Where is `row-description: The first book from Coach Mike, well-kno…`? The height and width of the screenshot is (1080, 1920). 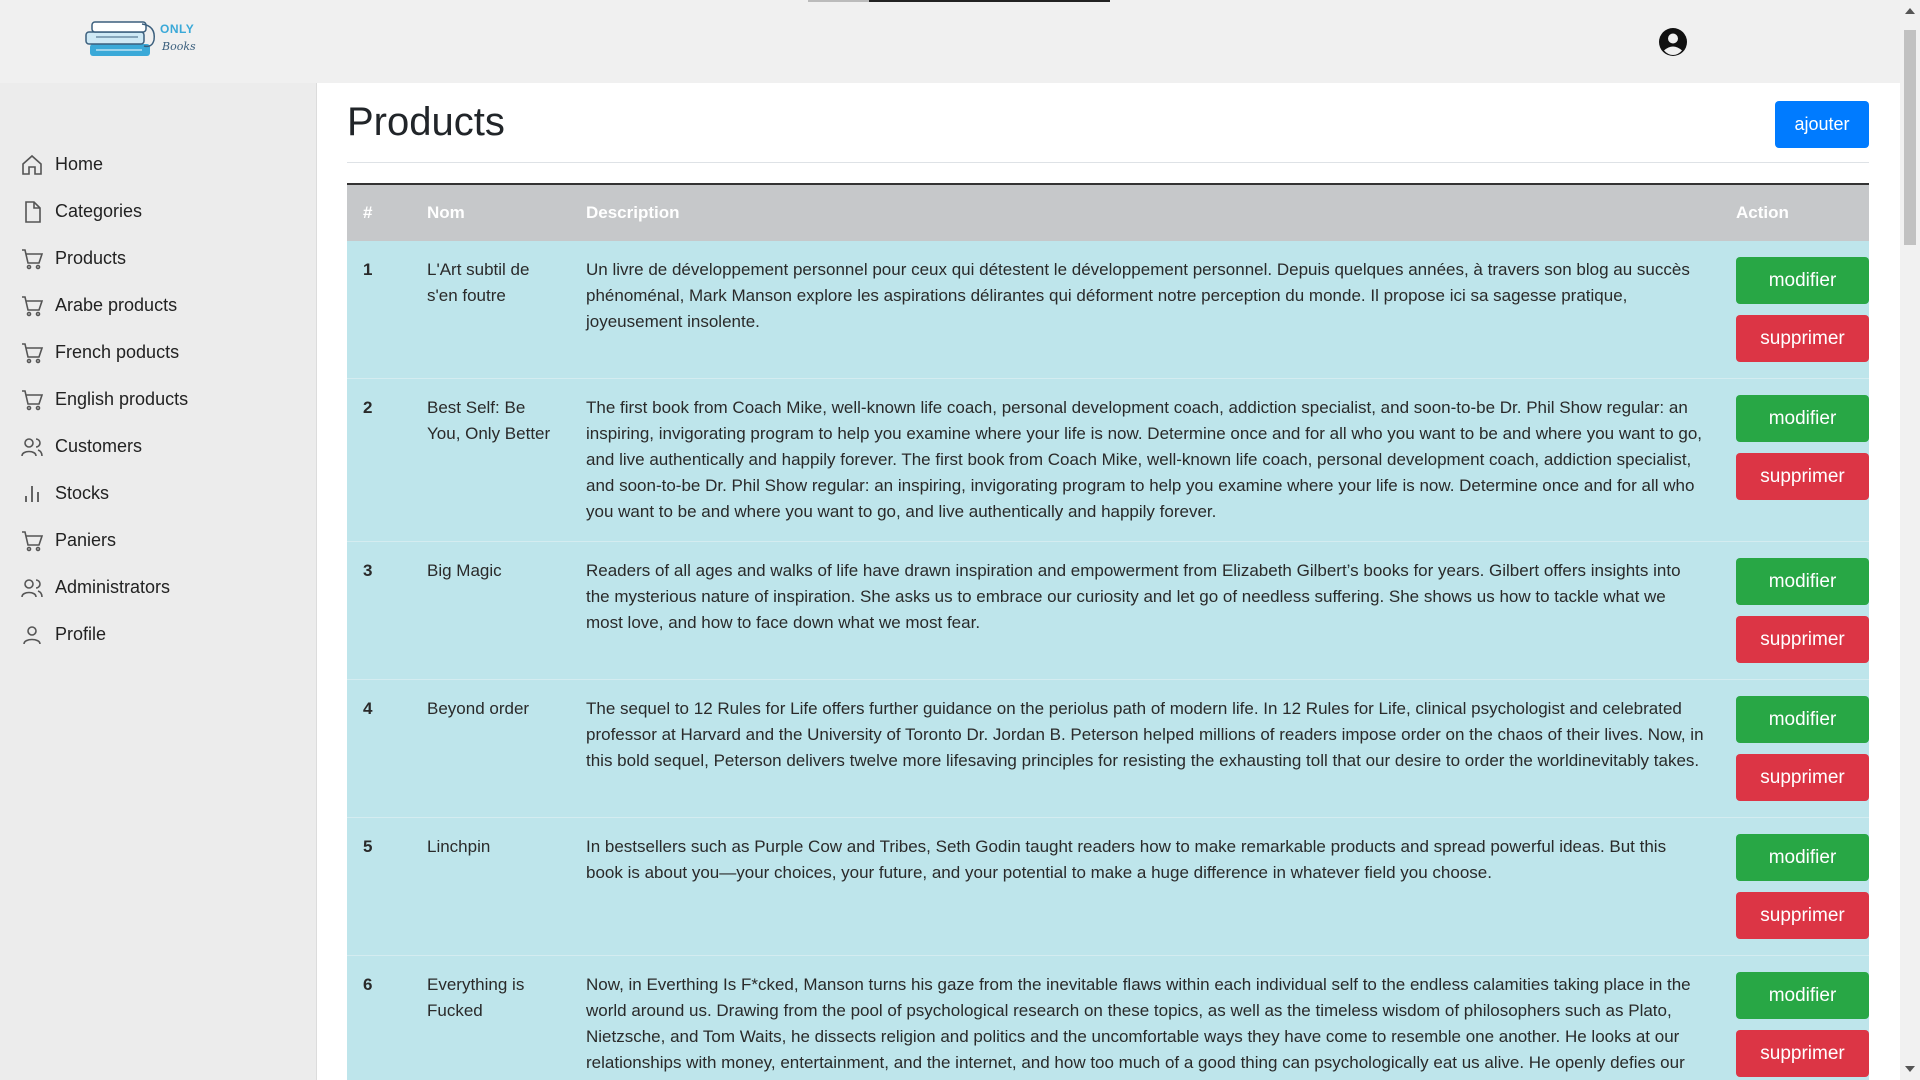
row-description: The first book from Coach Mike, well-kno… is located at coordinates (1144, 459).